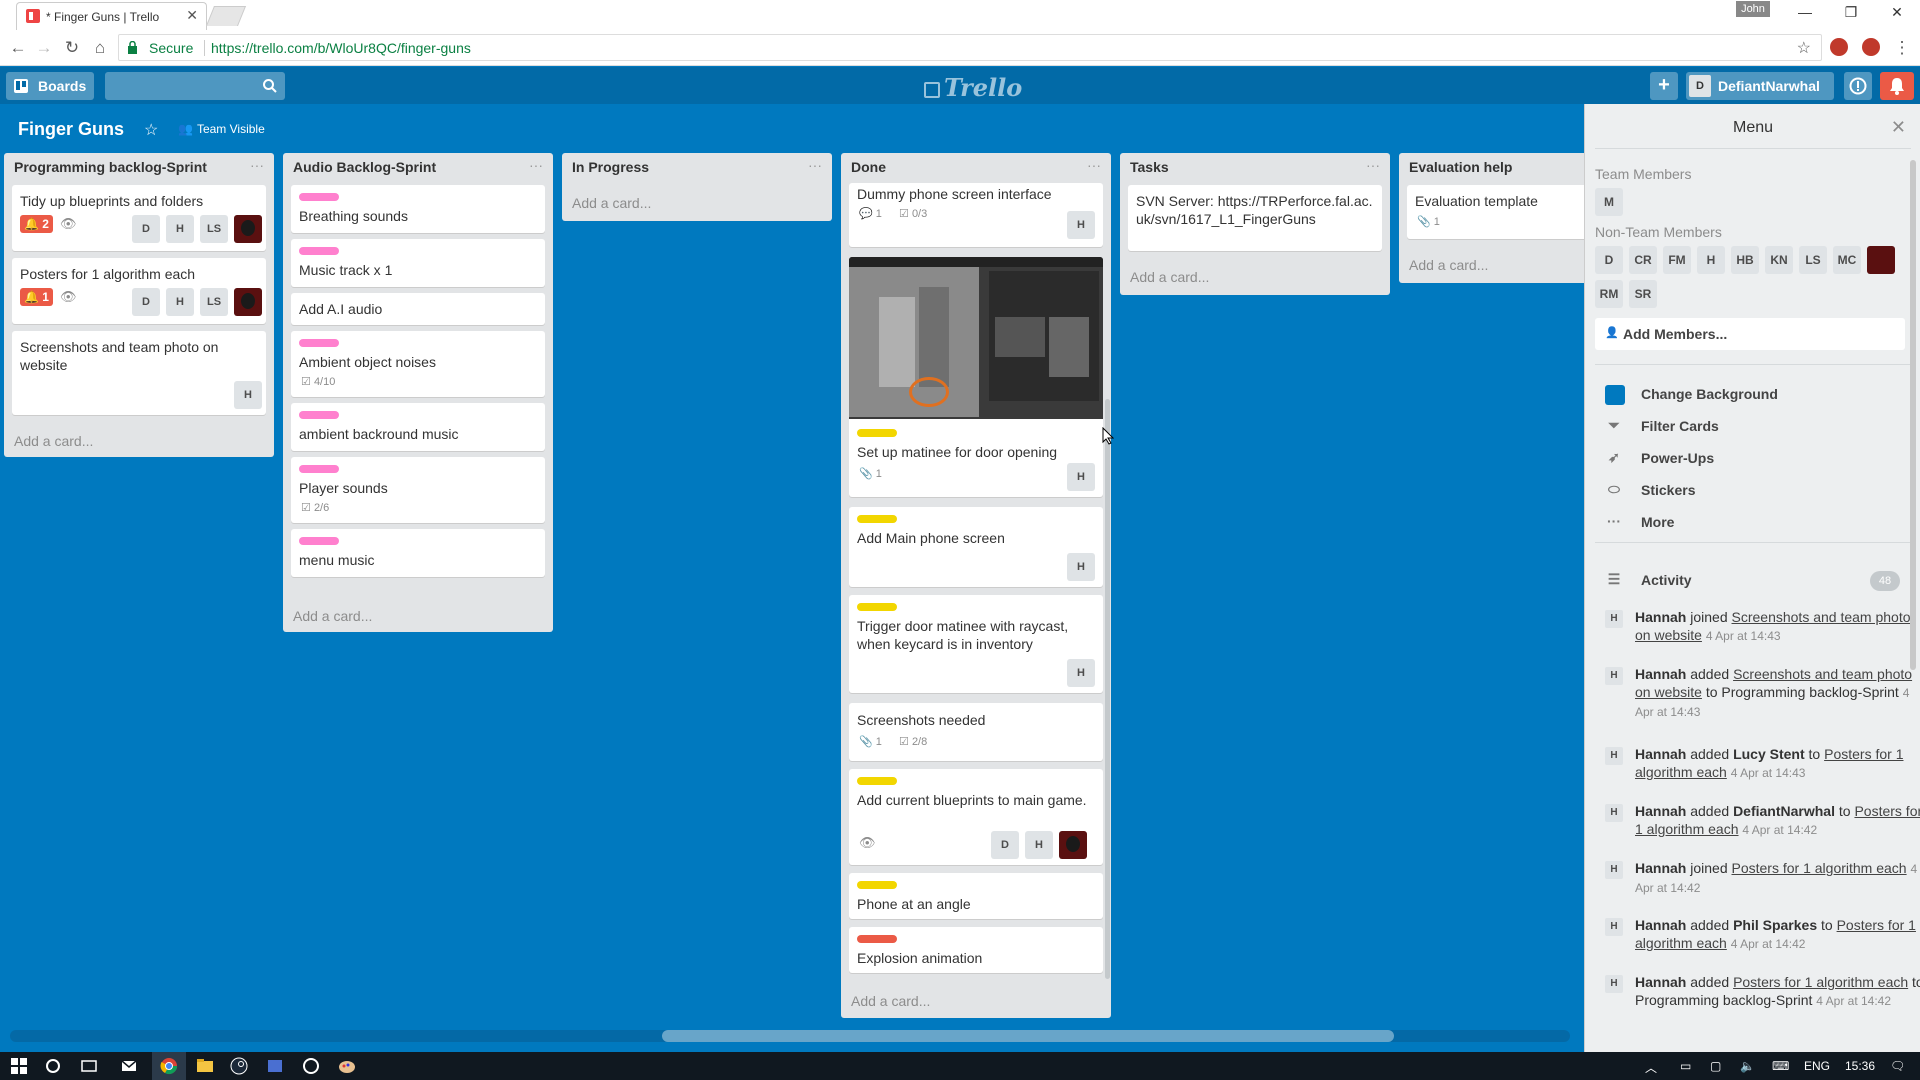 This screenshot has height=1080, width=1920. What do you see at coordinates (18, 48) in the screenshot?
I see `back-icon: ←` at bounding box center [18, 48].